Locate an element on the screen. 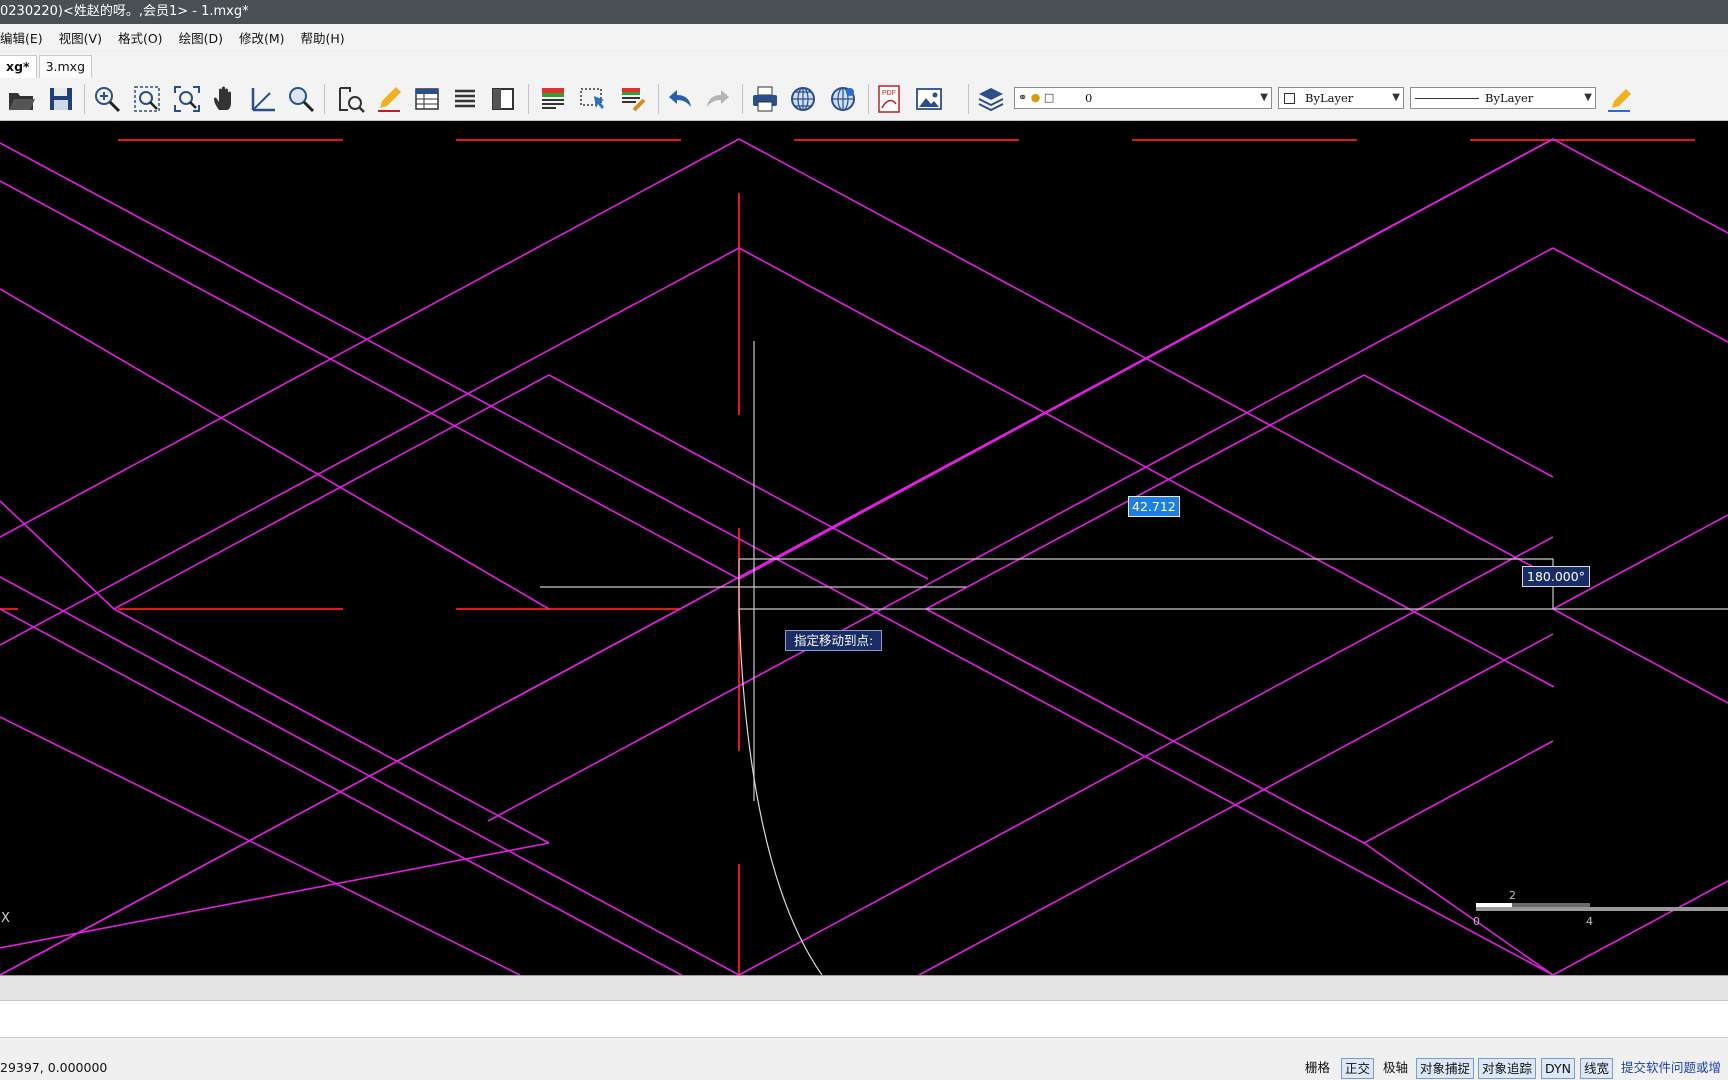 The width and height of the screenshot is (1728, 1080). svg-text: PDF is located at coordinates (889, 93).